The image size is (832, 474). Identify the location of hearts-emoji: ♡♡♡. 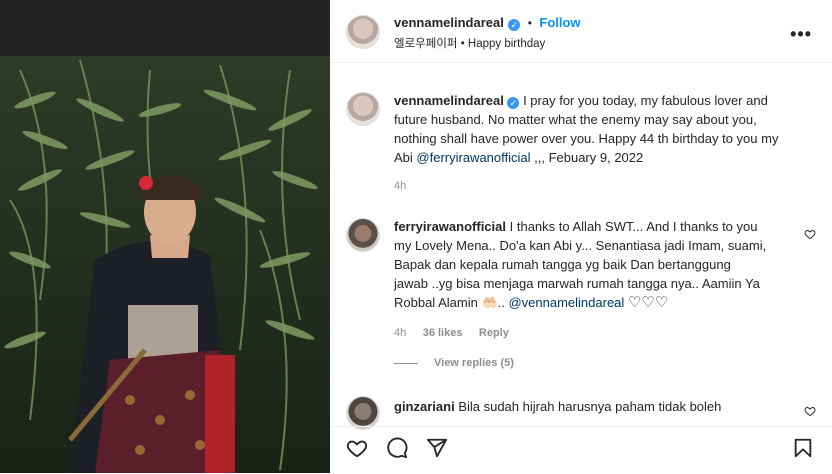
(648, 302).